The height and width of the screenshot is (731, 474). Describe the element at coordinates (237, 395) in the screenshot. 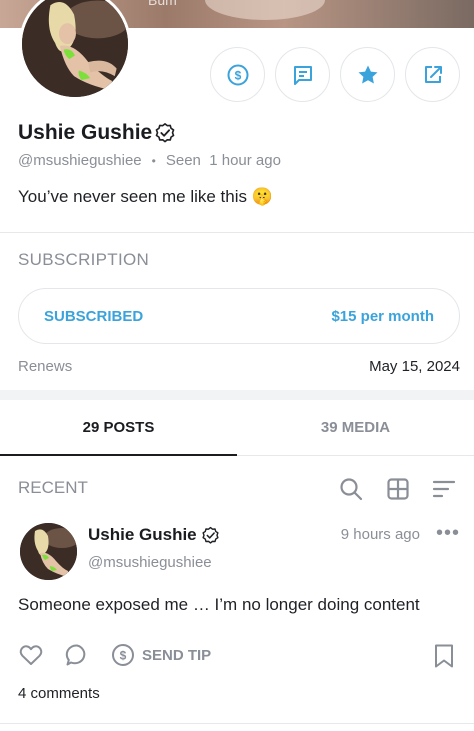

I see `section-separator` at that location.